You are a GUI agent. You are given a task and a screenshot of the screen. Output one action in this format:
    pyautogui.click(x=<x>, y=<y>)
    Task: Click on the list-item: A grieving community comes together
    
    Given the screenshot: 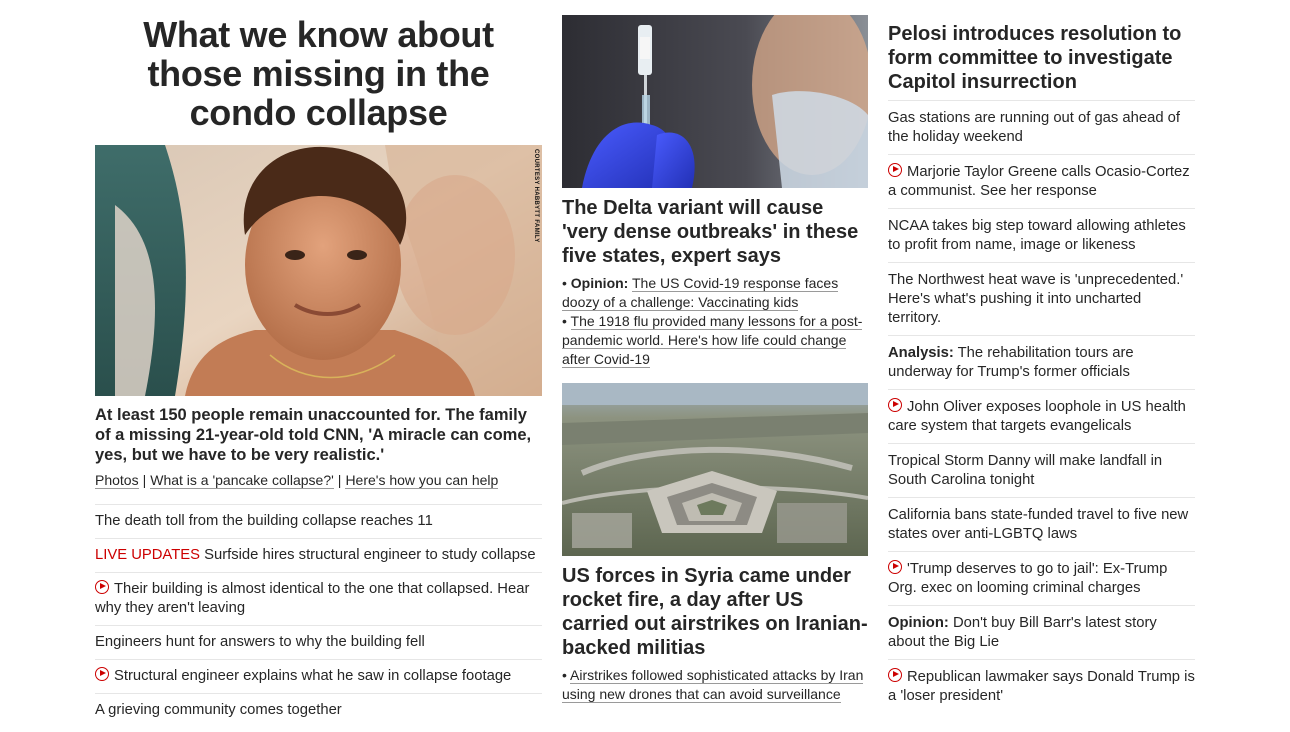 What is the action you would take?
    pyautogui.click(x=318, y=710)
    